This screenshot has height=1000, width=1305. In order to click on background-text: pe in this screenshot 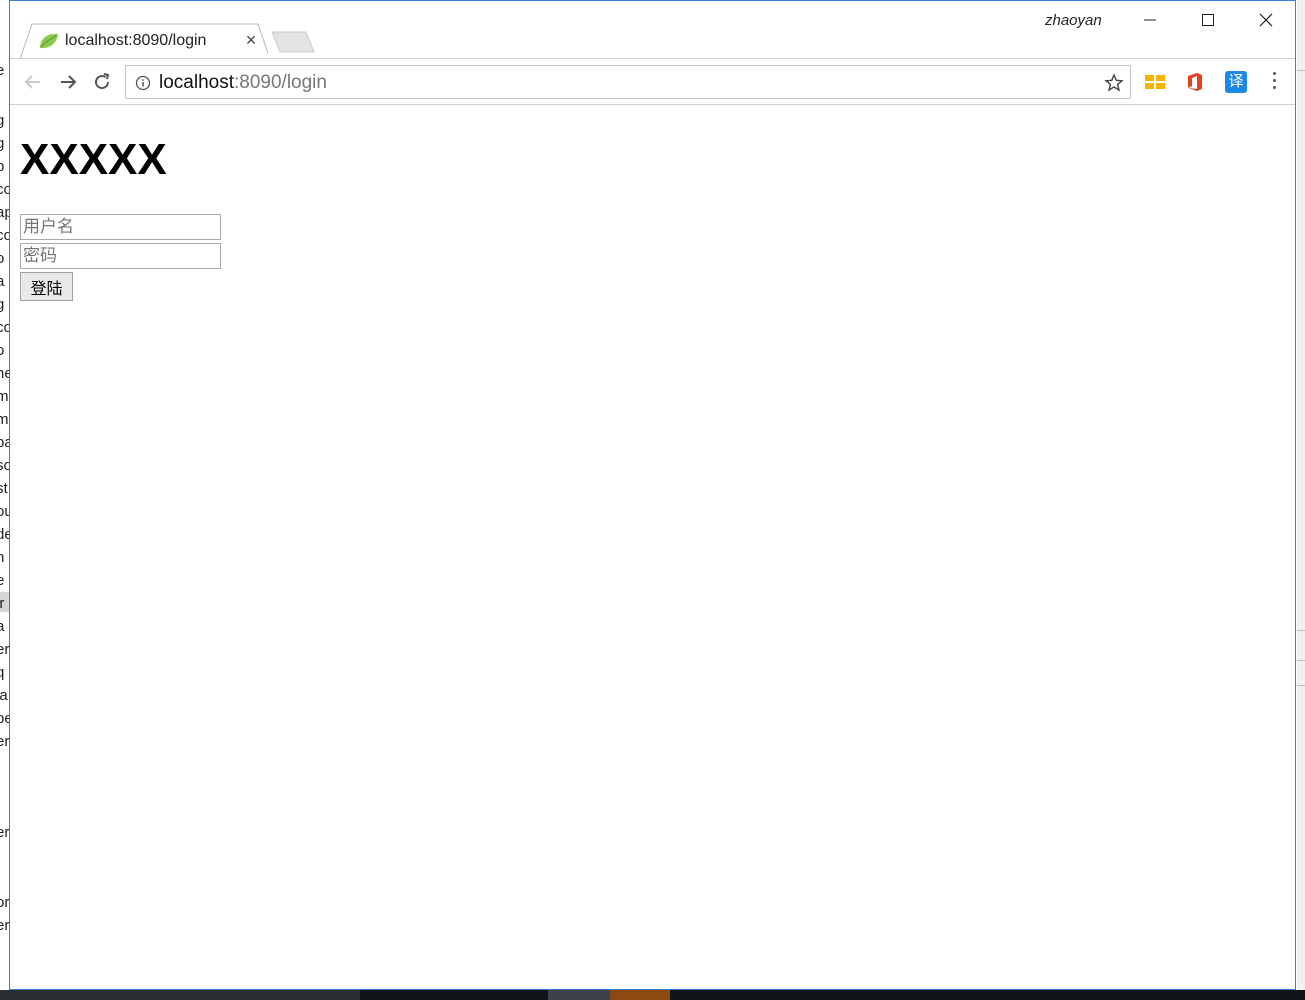, I will do `click(4, 718)`.